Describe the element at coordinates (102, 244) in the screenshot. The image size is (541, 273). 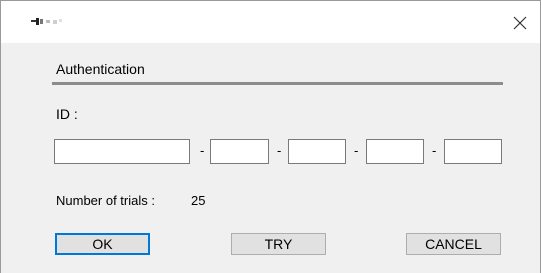
I see `ok-button: OK` at that location.